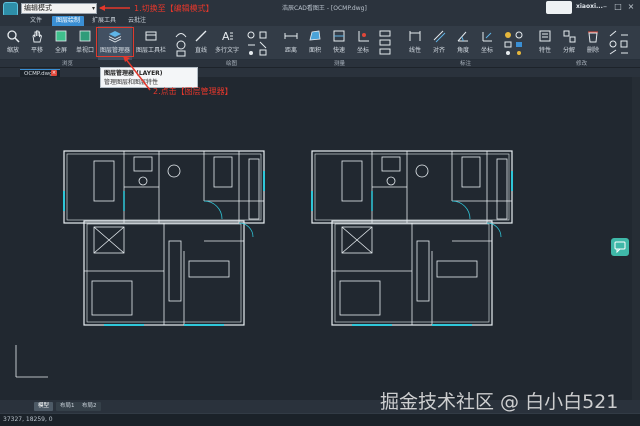 The image size is (640, 426). Describe the element at coordinates (125, 48) in the screenshot. I see `annotation-arrows` at that location.